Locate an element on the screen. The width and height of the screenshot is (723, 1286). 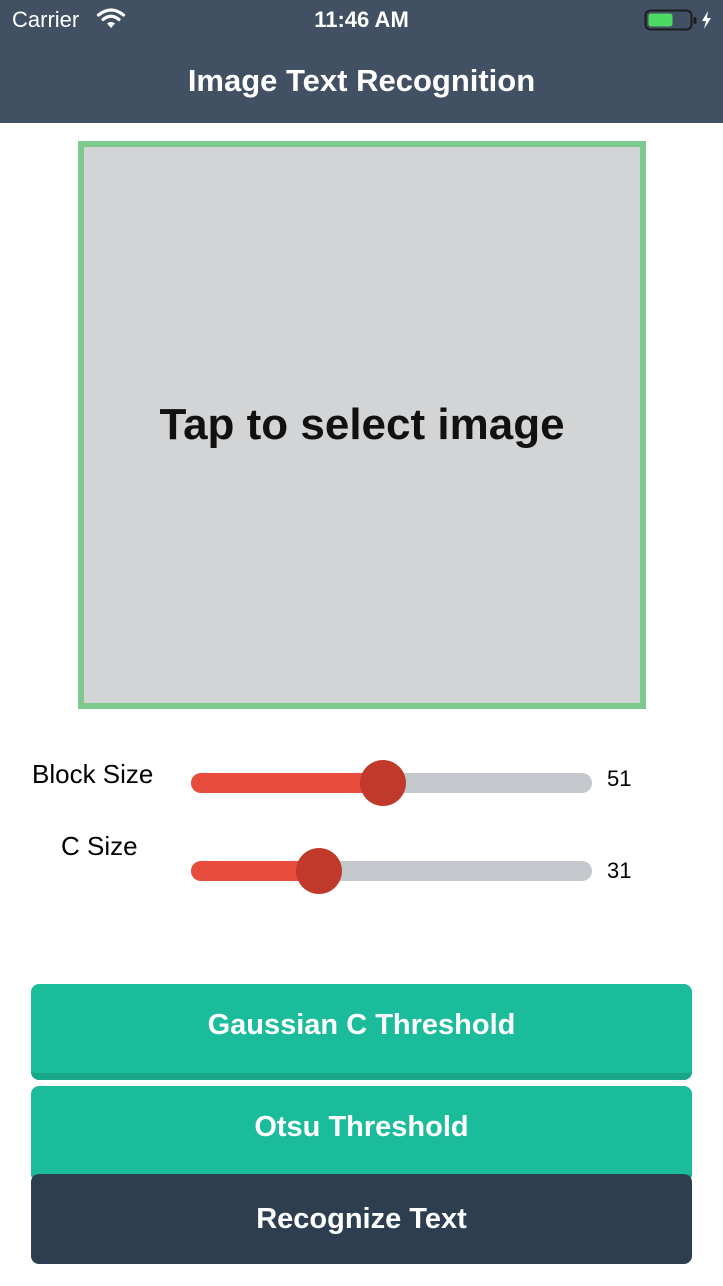
recognize-text-button: Recognize Text is located at coordinates (361, 1219).